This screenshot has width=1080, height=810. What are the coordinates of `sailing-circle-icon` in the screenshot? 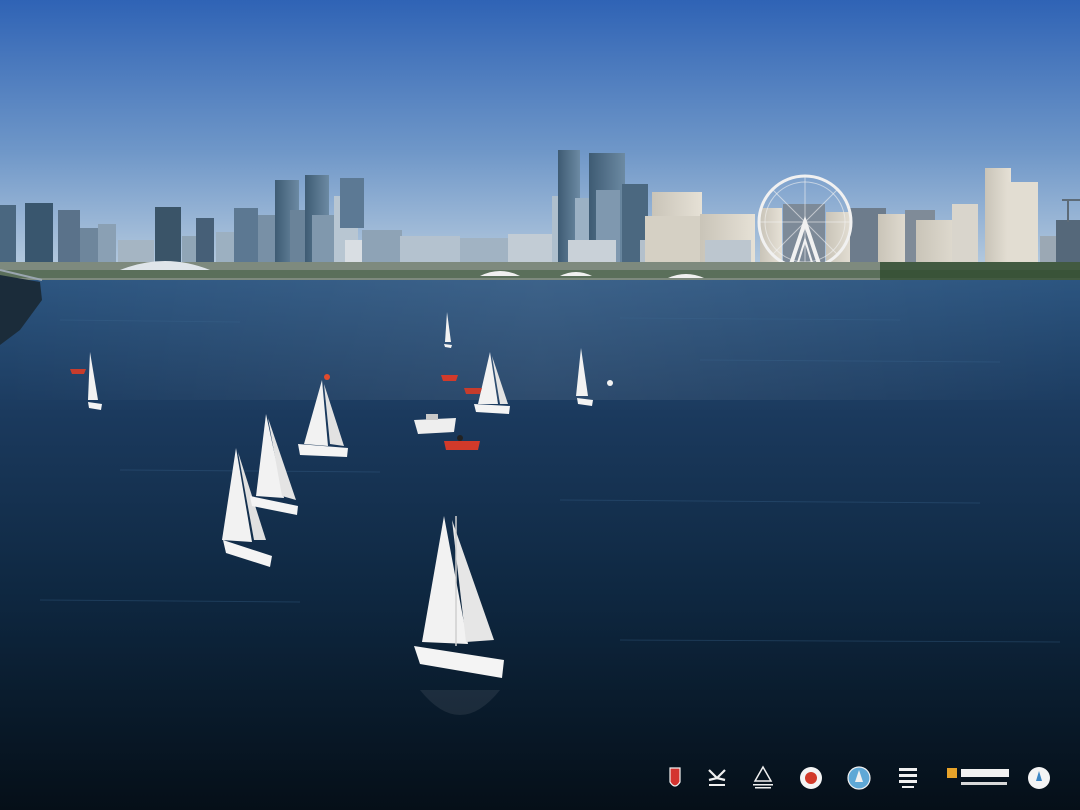 It's located at (859, 778).